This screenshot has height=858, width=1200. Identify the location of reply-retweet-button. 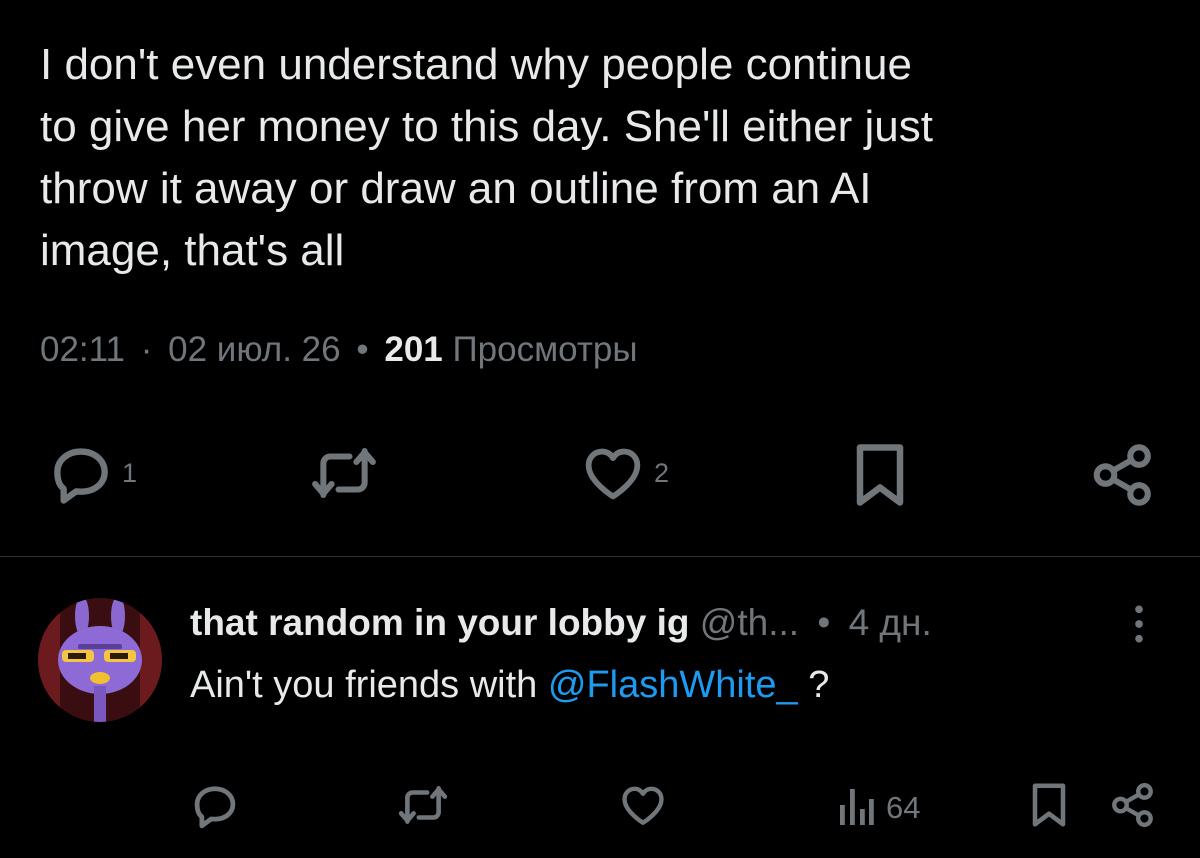
(423, 807).